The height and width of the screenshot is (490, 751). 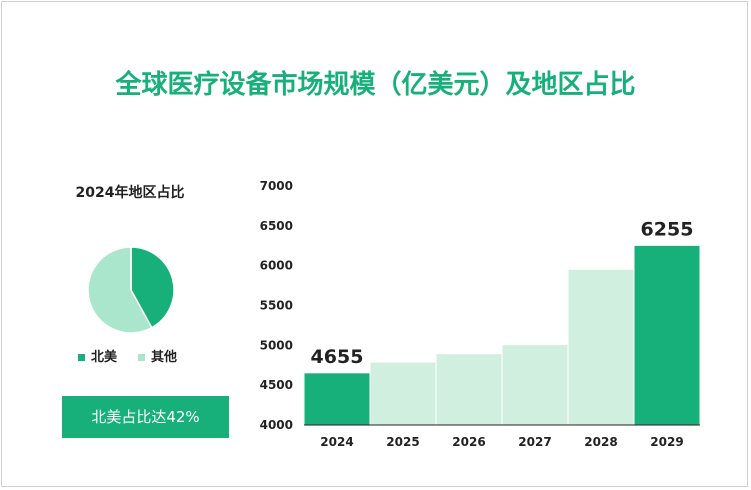 What do you see at coordinates (336, 442) in the screenshot?
I see `x-tick-label: 2024` at bounding box center [336, 442].